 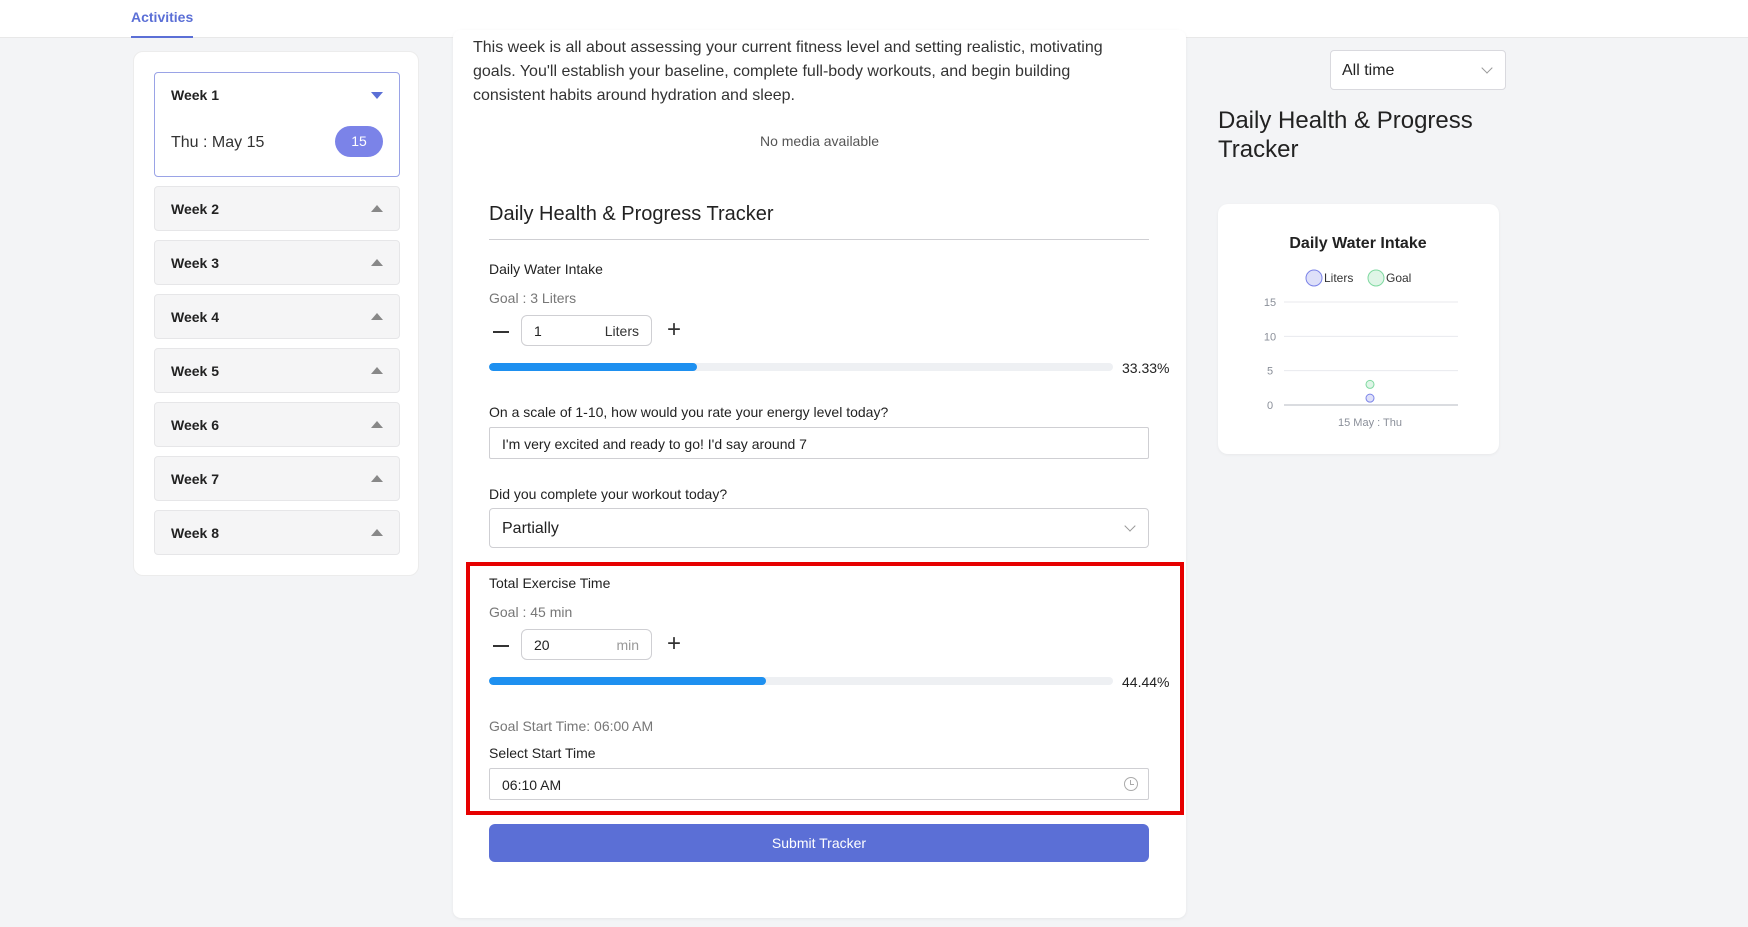 I want to click on week-5-accordion: Week 5, so click(x=277, y=370).